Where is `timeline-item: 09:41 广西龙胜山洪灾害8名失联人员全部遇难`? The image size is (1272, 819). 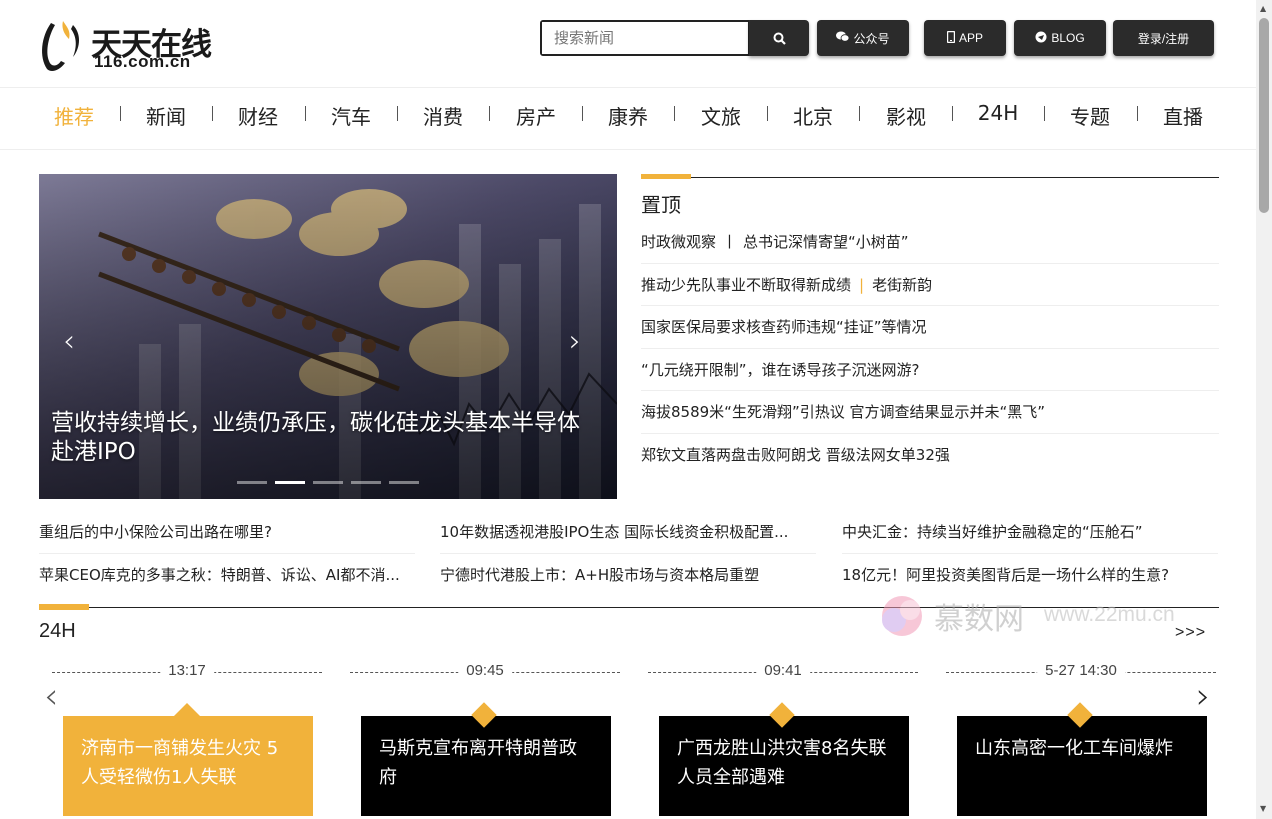 timeline-item: 09:41 广西龙胜山洪灾害8名失联人员全部遇难 is located at coordinates (783, 739).